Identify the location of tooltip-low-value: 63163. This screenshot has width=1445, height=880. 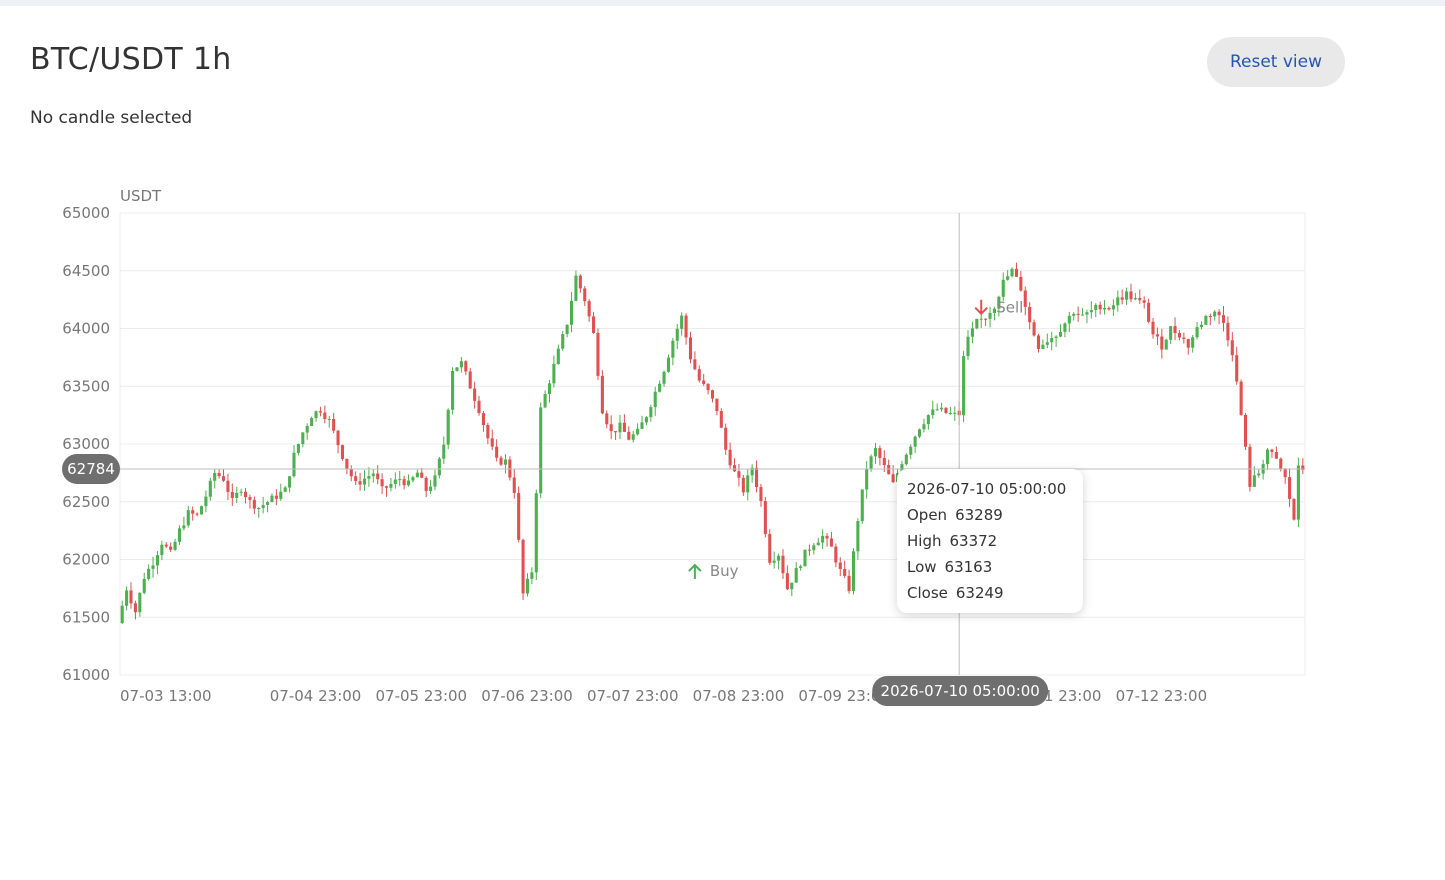
(968, 567).